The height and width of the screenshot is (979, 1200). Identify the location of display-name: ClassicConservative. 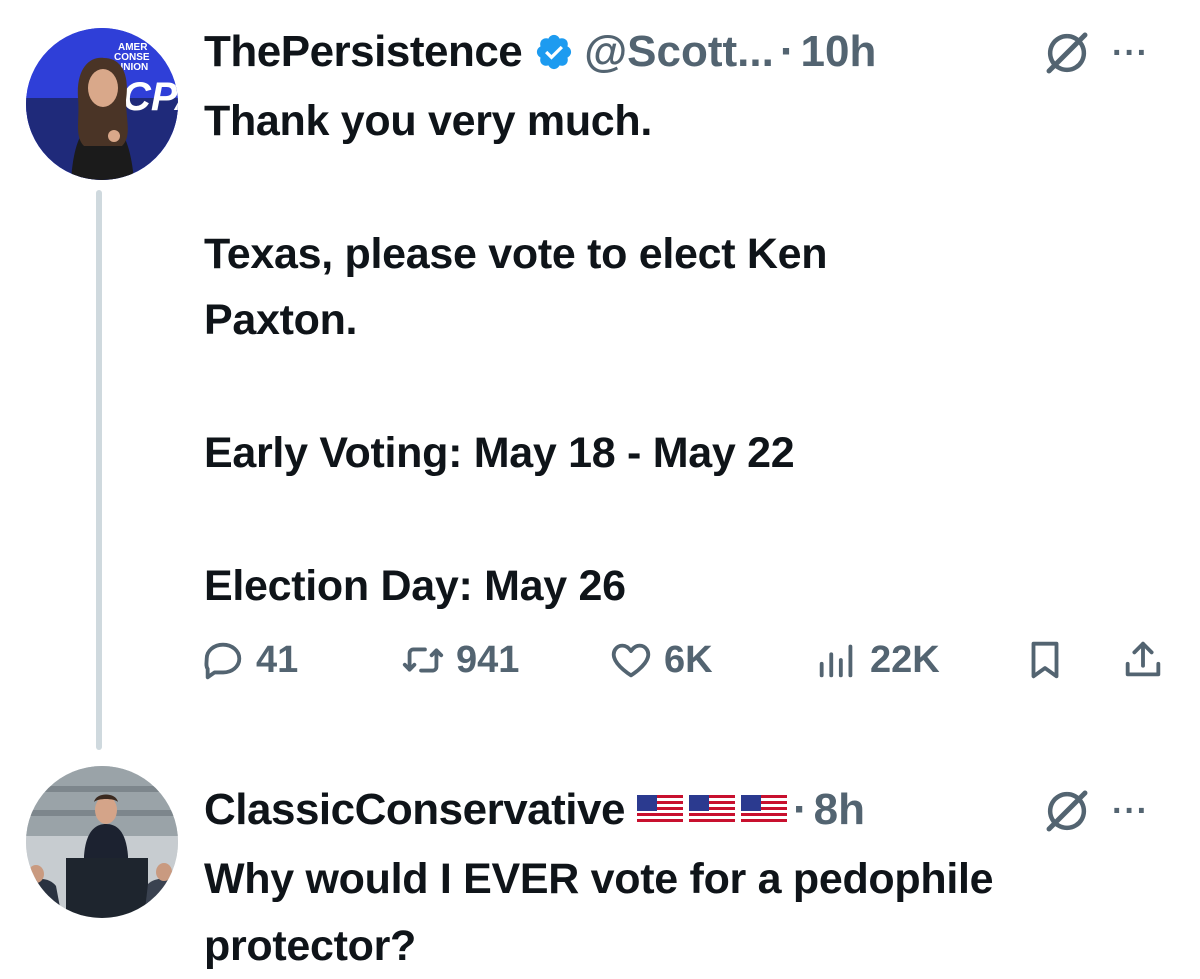
(414, 810).